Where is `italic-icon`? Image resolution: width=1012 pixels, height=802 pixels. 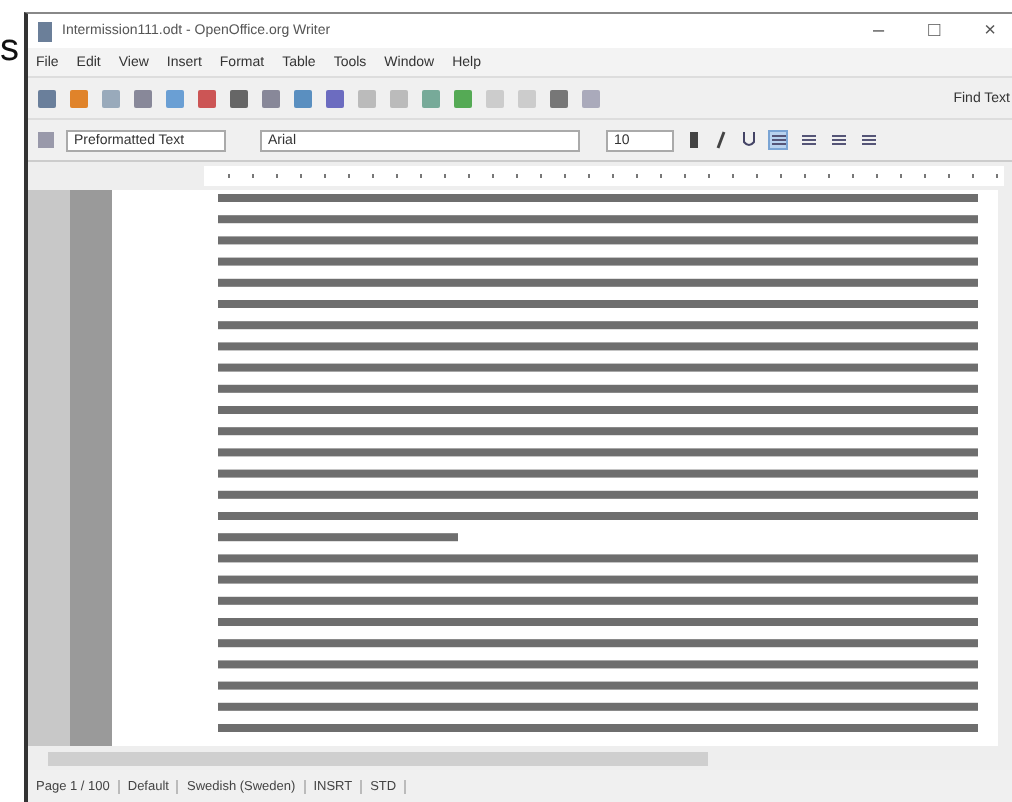 italic-icon is located at coordinates (721, 140).